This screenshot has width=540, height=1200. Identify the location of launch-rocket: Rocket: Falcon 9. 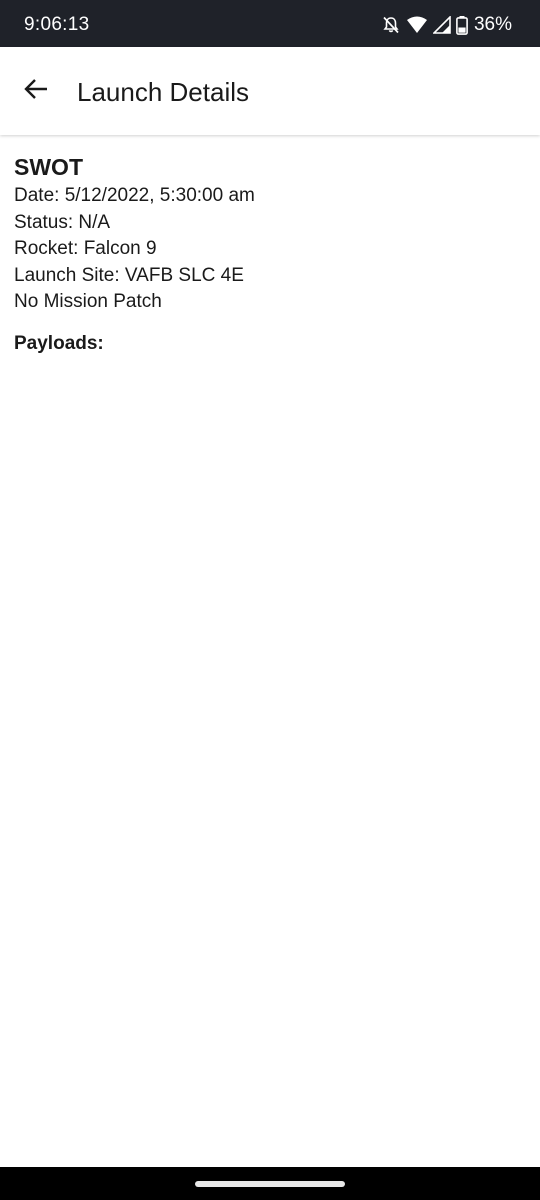
(85, 248).